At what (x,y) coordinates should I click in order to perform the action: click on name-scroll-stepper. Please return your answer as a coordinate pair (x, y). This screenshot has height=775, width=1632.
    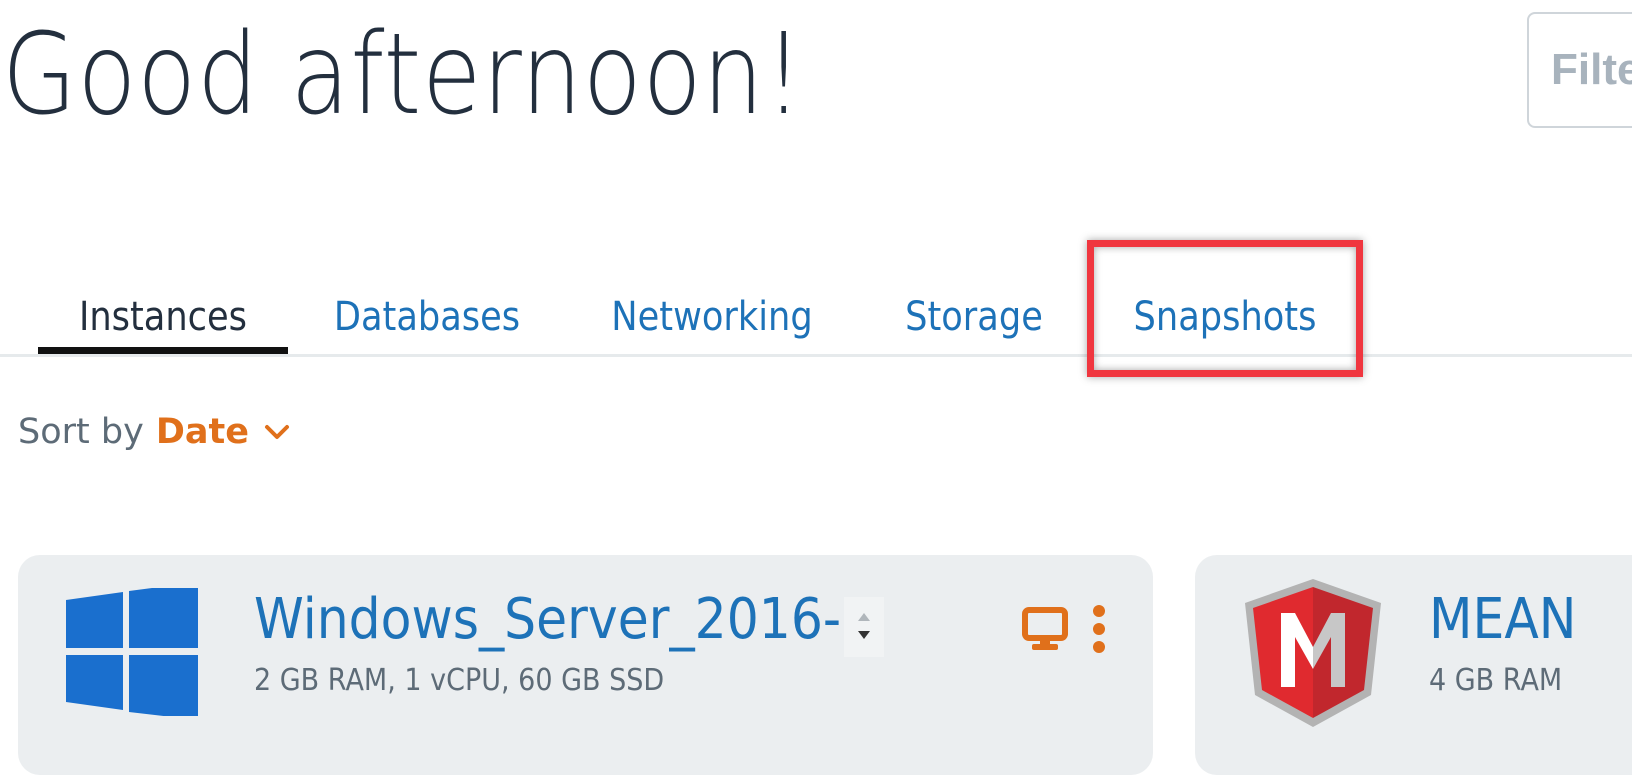
    Looking at the image, I should click on (864, 627).